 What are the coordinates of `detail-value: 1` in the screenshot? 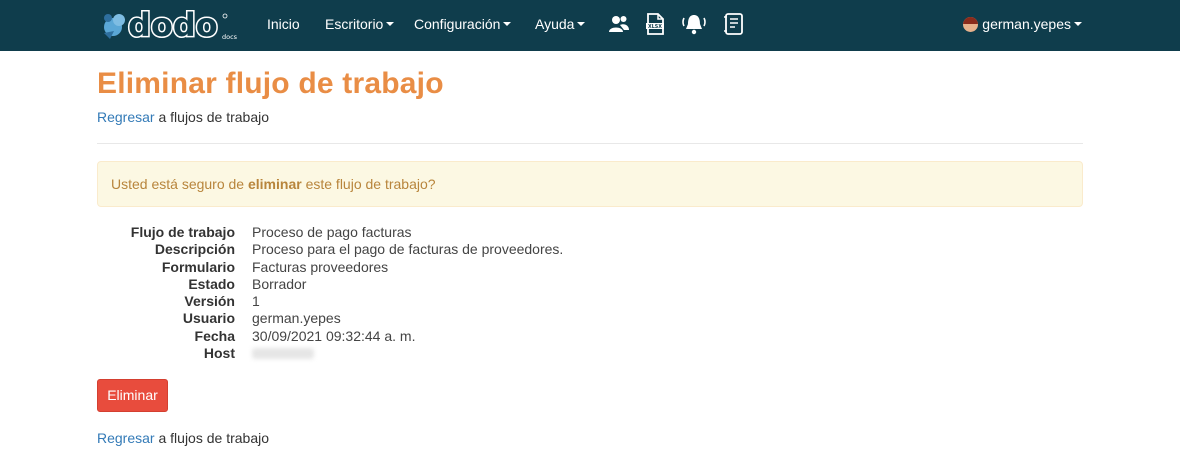 It's located at (256, 301).